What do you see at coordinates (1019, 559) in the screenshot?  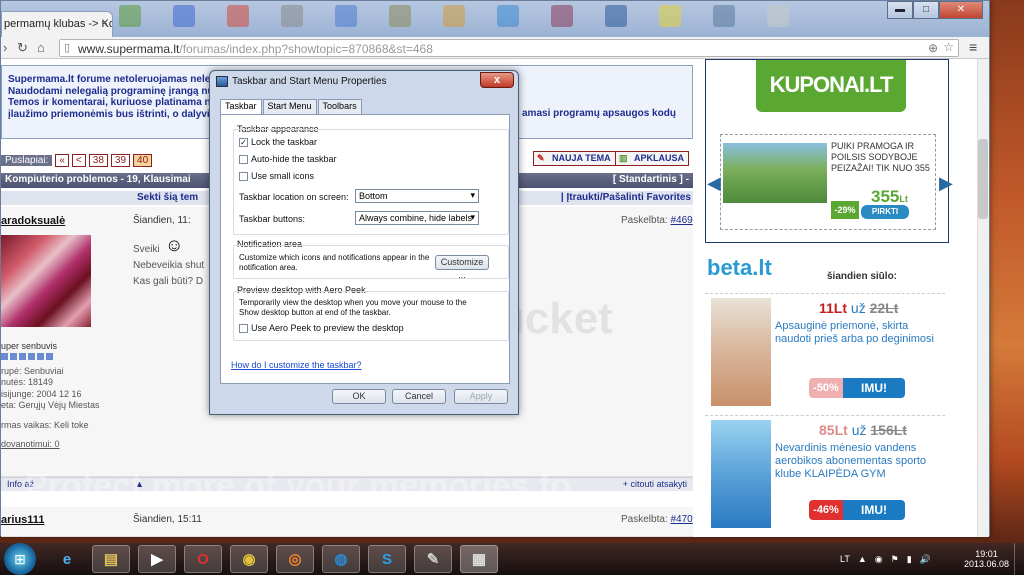 I see `show-desktop-button` at bounding box center [1019, 559].